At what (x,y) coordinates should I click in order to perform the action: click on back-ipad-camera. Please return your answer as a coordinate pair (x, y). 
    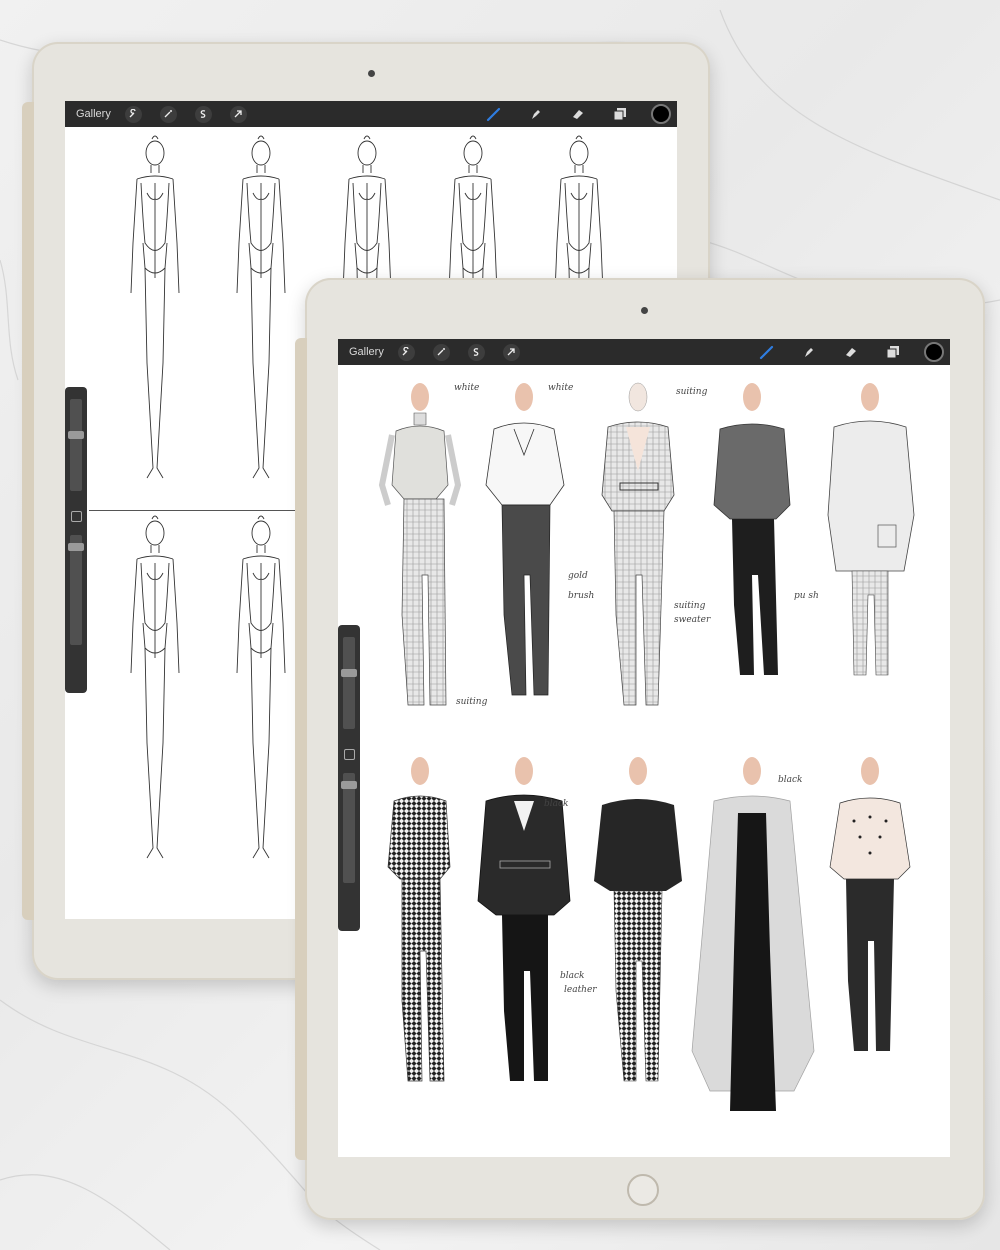
    Looking at the image, I should click on (371, 73).